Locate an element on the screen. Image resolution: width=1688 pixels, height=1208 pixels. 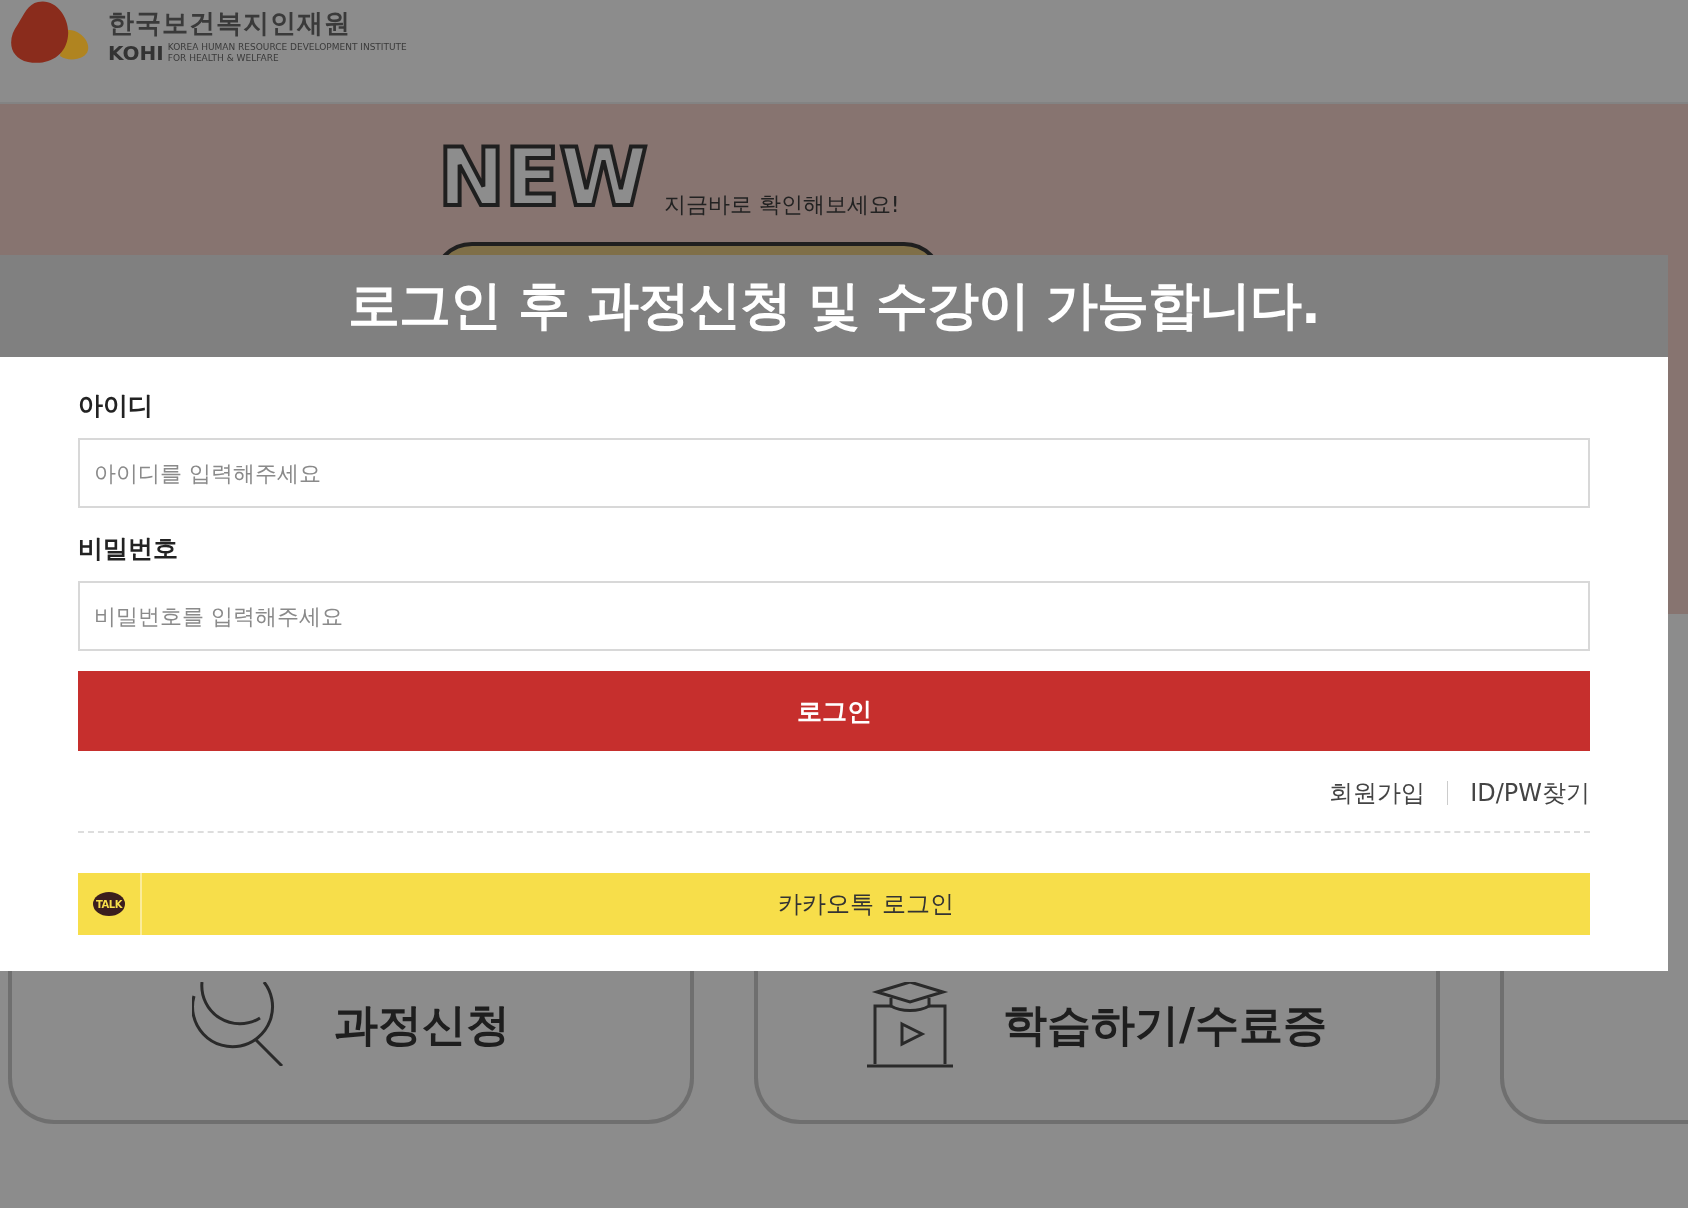
input-field: 아이디를 입력해주세요 is located at coordinates (834, 473).